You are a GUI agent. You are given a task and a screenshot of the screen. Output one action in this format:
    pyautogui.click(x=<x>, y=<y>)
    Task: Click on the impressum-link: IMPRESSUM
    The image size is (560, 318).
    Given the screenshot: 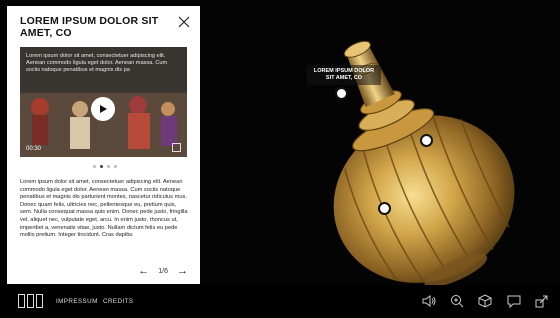 What is the action you would take?
    pyautogui.click(x=77, y=301)
    